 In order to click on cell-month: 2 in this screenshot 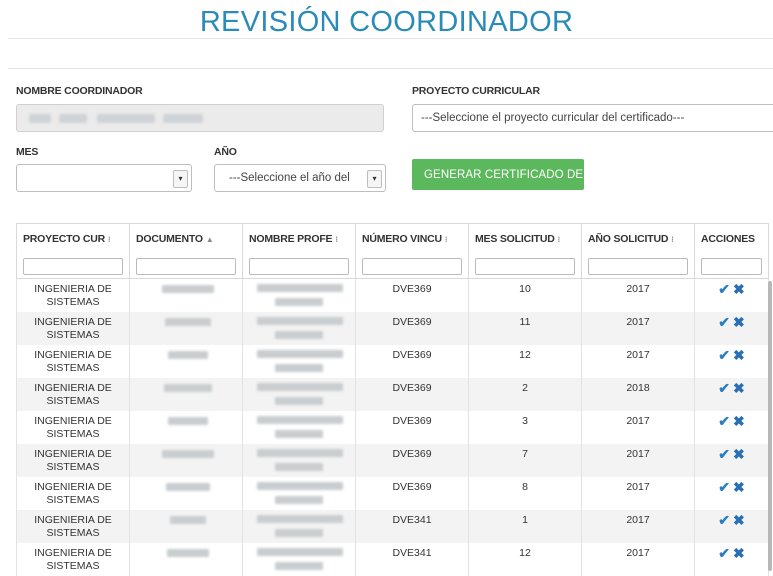, I will do `click(525, 394)`.